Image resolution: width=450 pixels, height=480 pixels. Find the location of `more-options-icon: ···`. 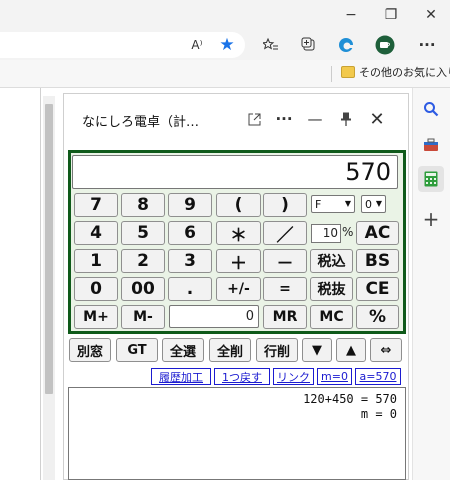

more-options-icon: ··· is located at coordinates (427, 45).